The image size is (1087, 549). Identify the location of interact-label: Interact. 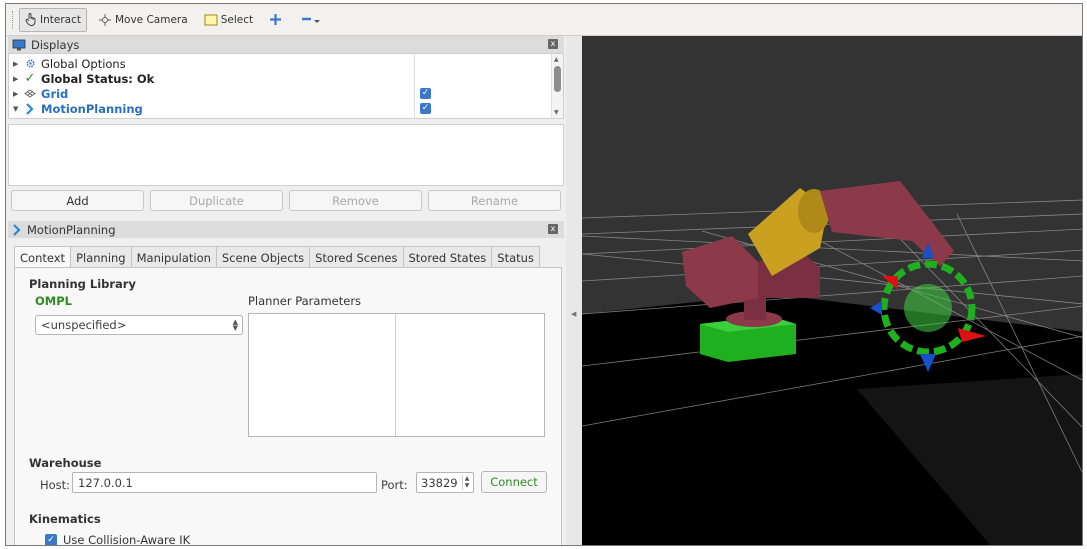
(60, 19).